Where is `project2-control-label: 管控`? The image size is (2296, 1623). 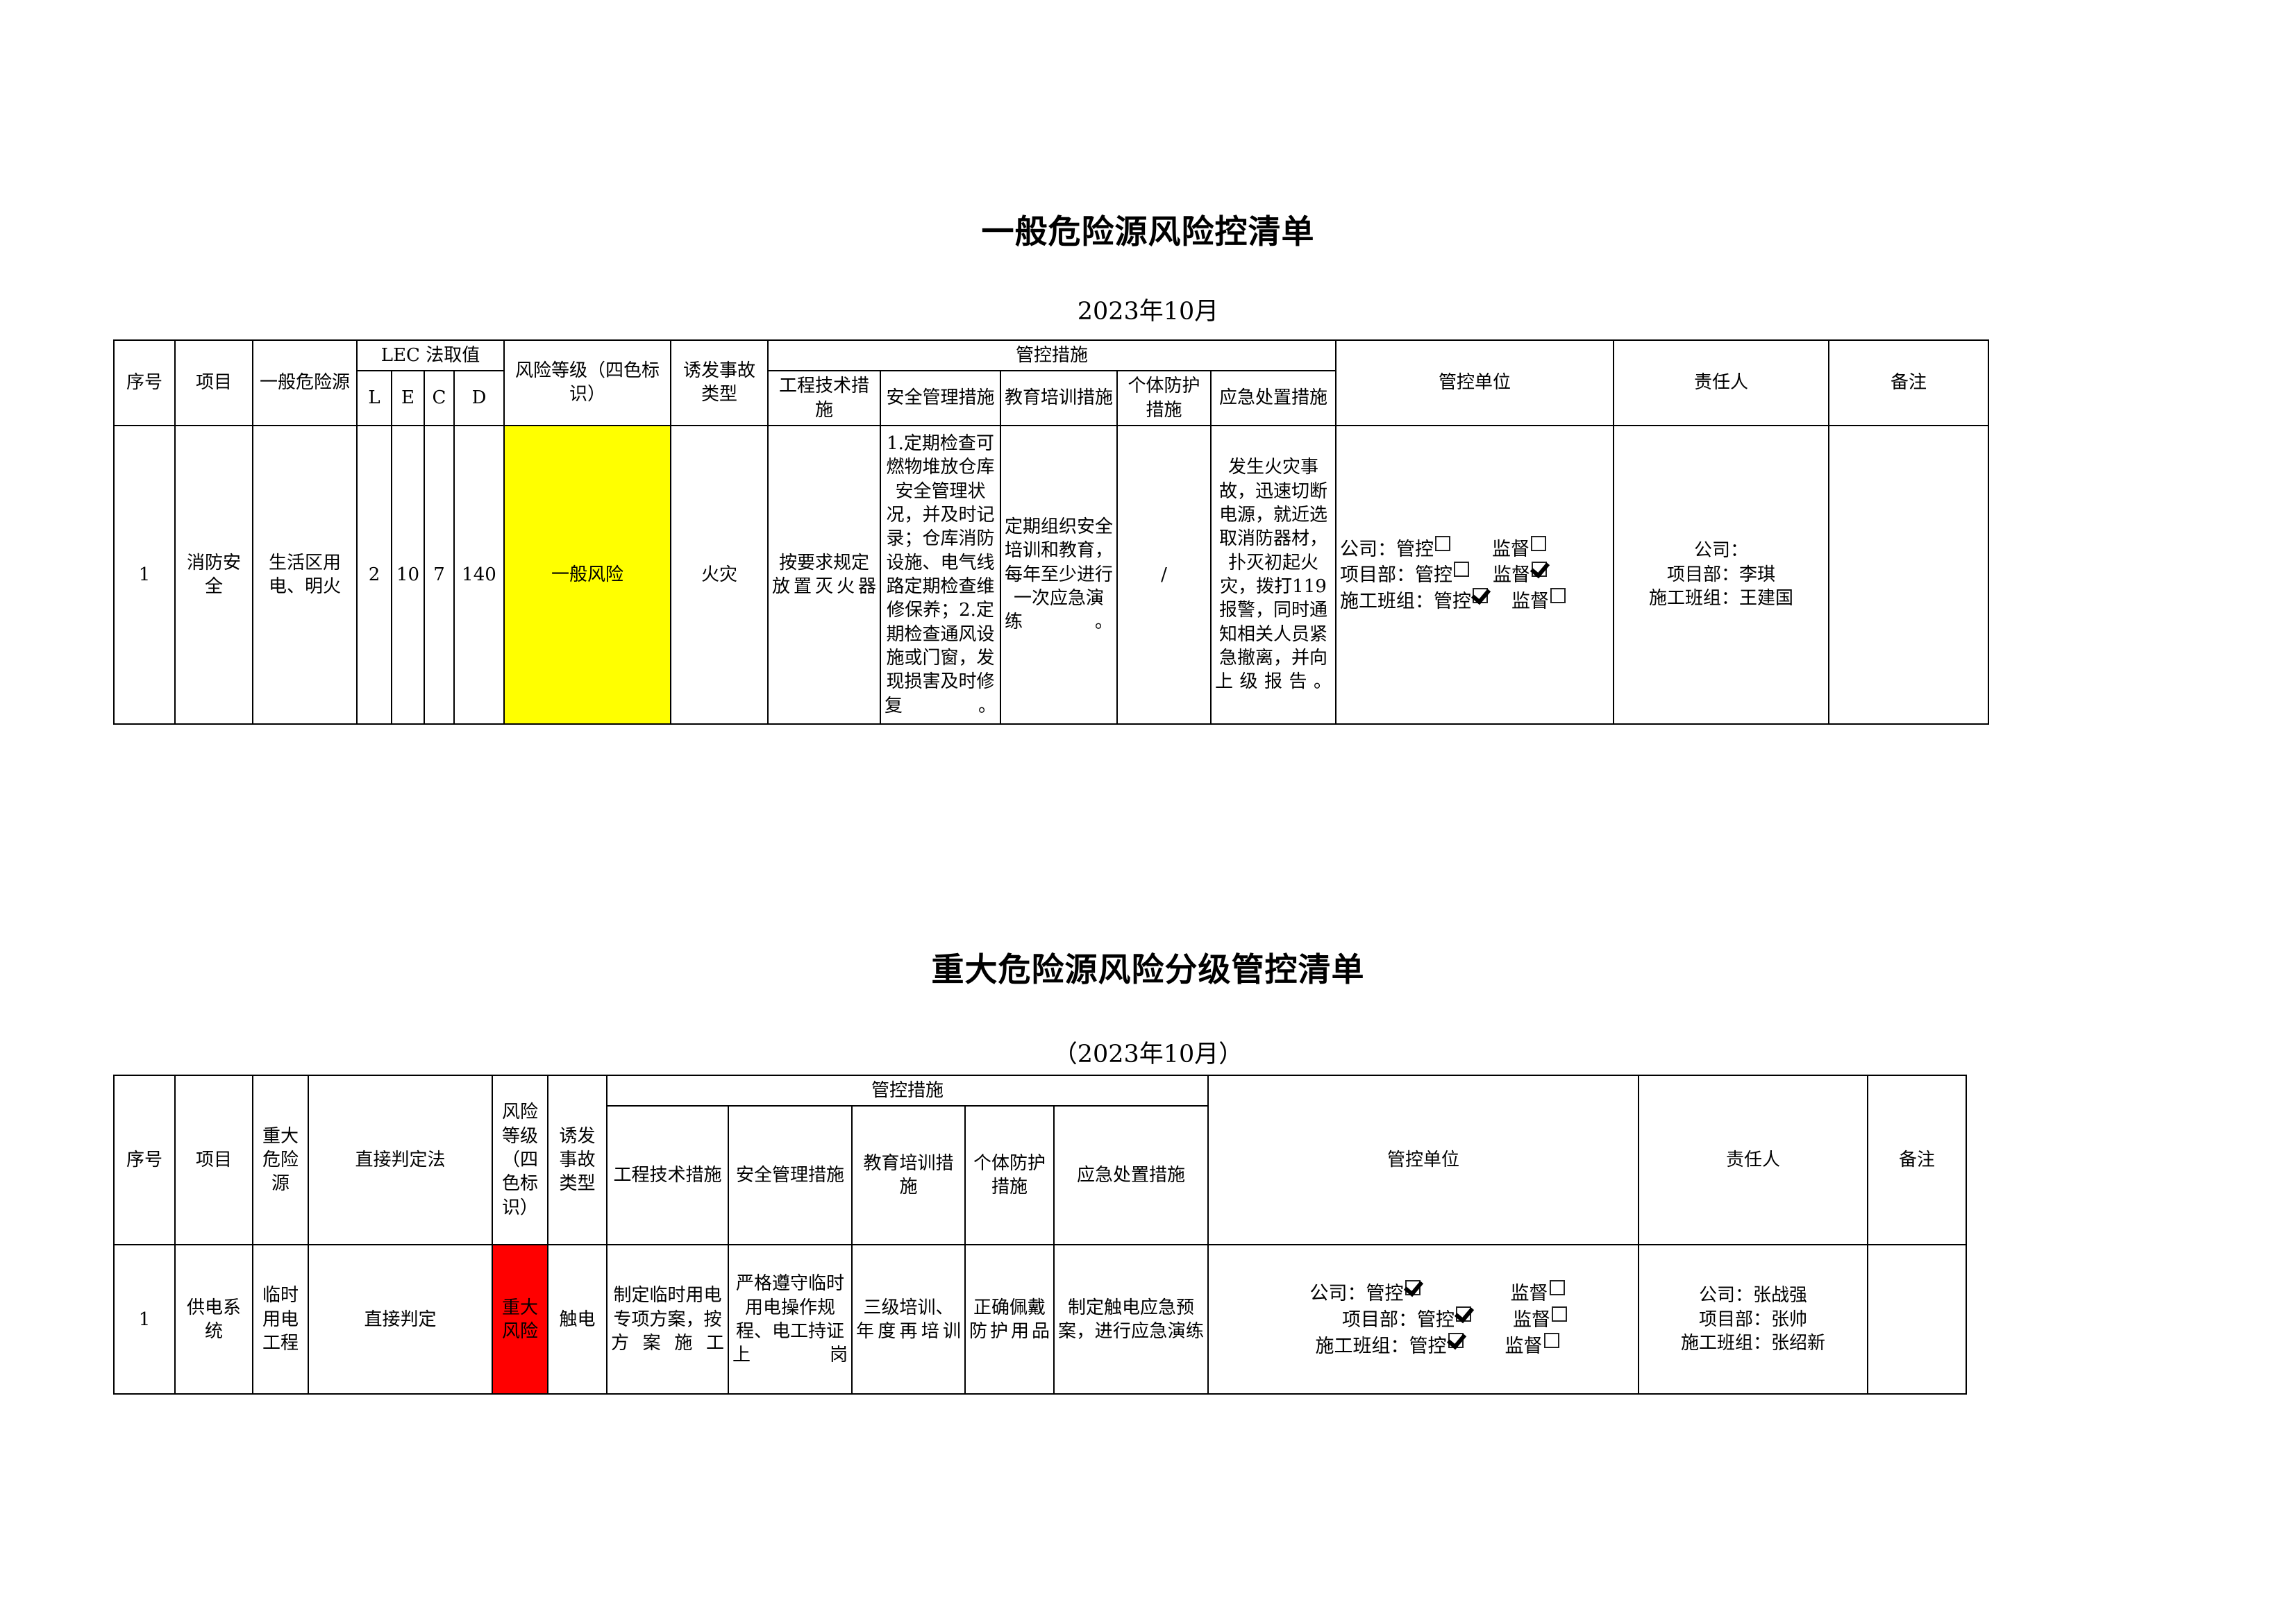
project2-control-label: 管控 is located at coordinates (1436, 1320).